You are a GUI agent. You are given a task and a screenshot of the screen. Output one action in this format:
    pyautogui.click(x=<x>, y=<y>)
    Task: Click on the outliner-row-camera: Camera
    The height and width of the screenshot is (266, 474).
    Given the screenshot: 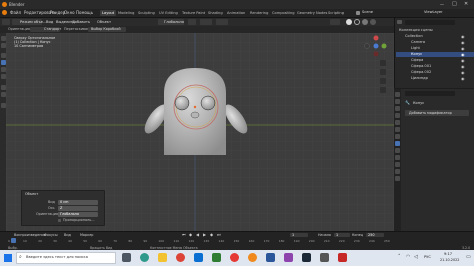 What is the action you would take?
    pyautogui.click(x=418, y=42)
    